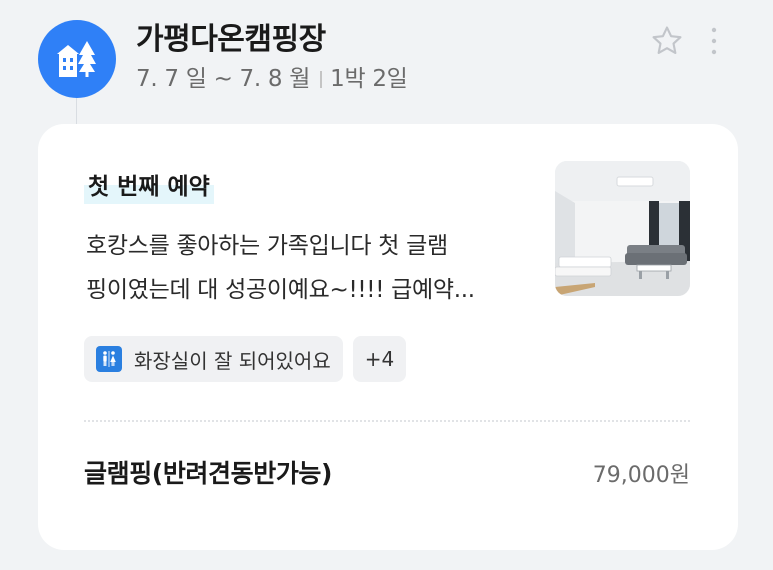 Image resolution: width=773 pixels, height=570 pixels. I want to click on room-name: 글램핑(반려견동반가능), so click(208, 473).